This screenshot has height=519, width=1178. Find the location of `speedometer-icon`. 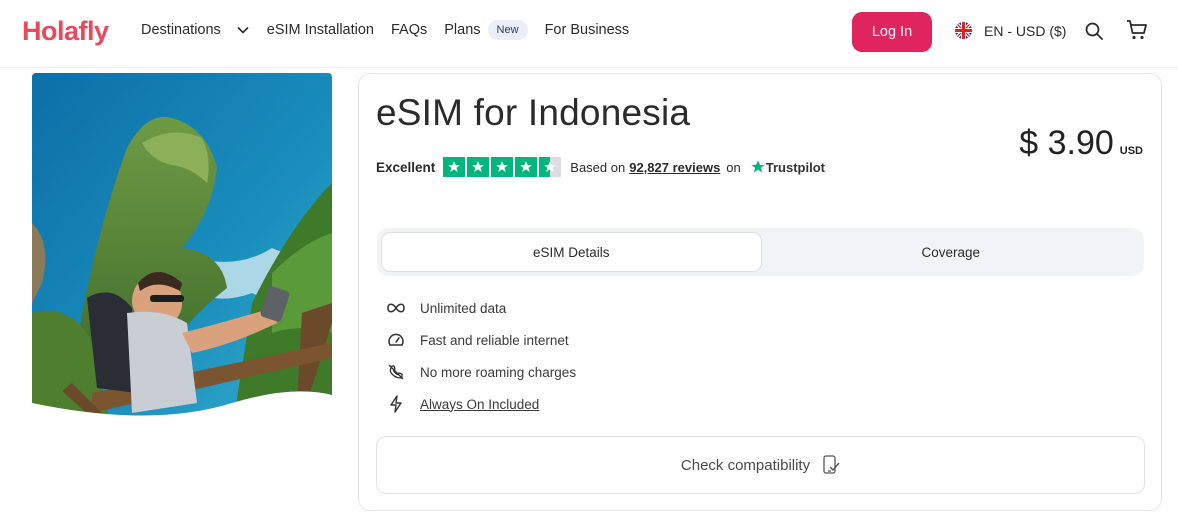

speedometer-icon is located at coordinates (396, 340).